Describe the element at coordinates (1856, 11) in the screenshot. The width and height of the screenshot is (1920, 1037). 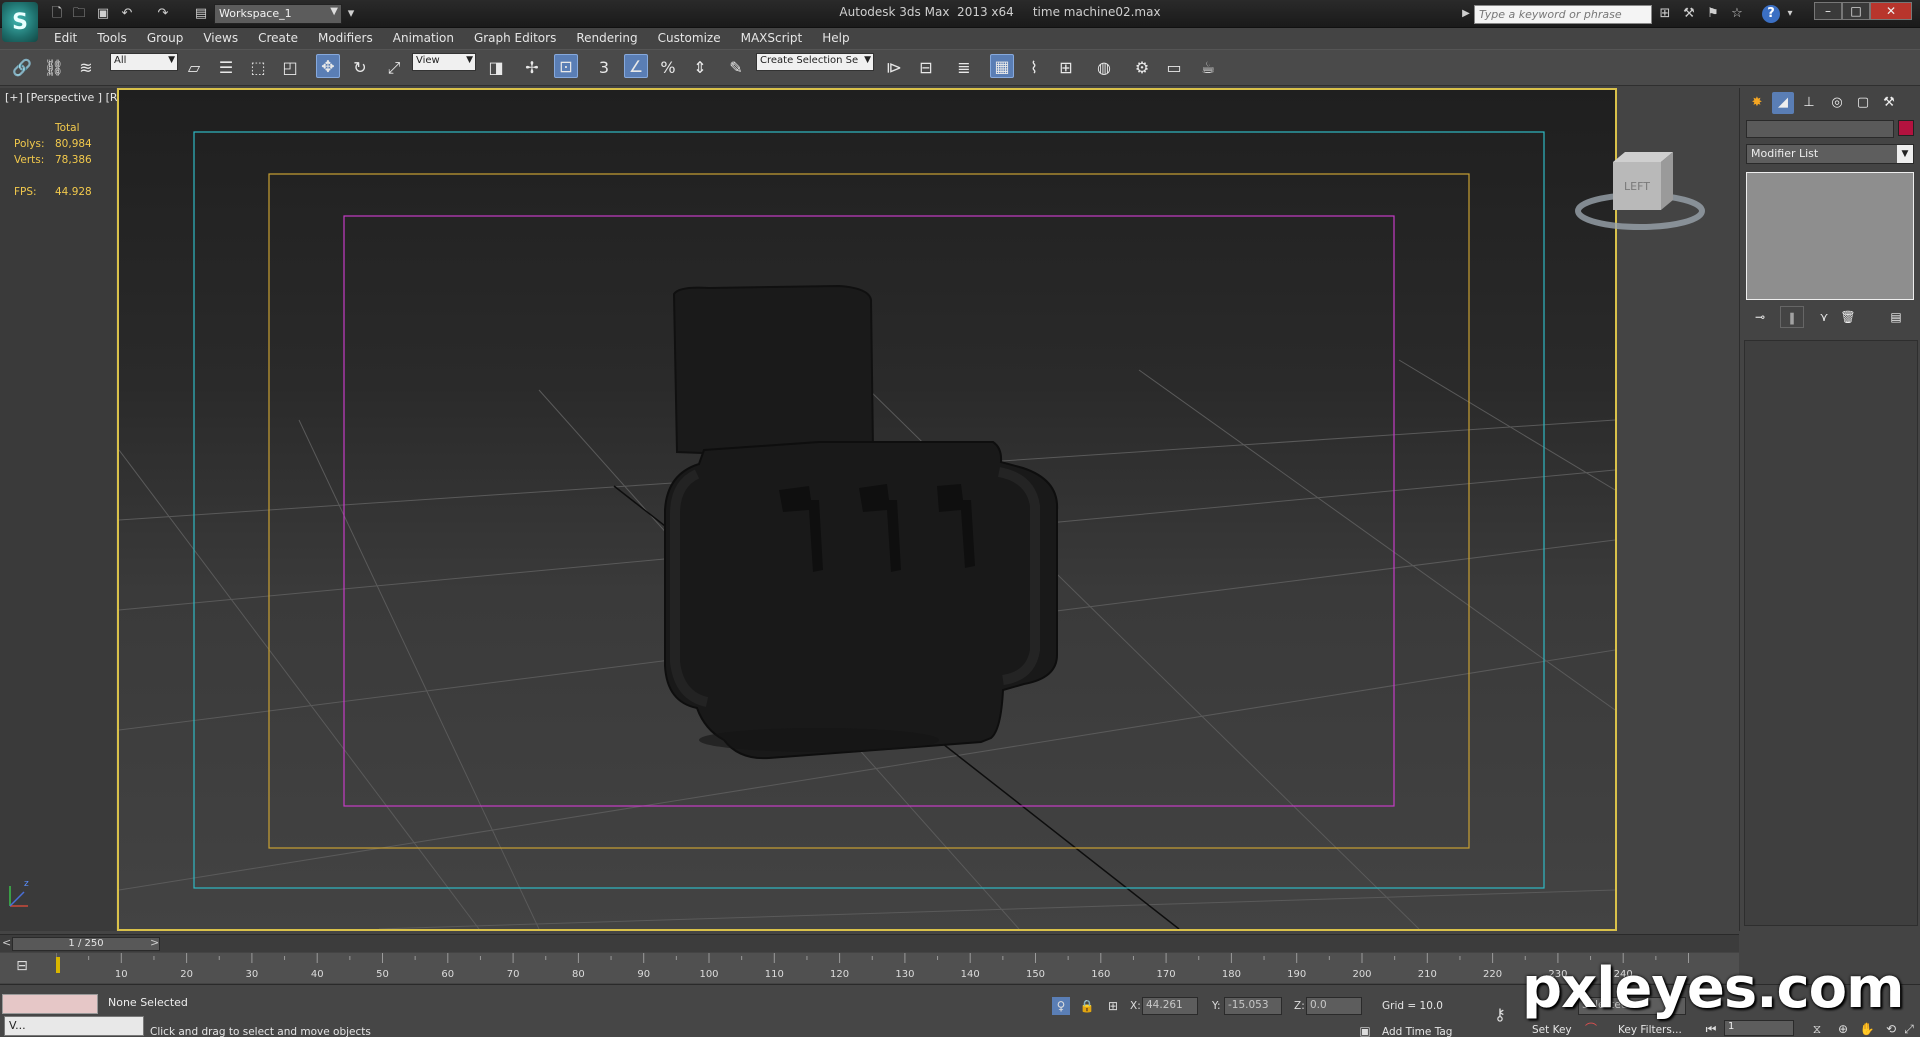
I see `maximize-button: □` at that location.